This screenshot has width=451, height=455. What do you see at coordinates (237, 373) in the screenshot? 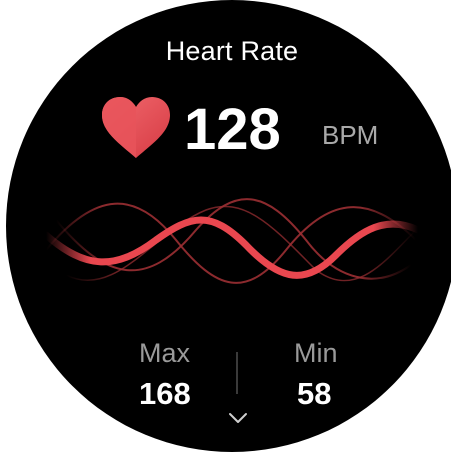
I see `stats-divider` at bounding box center [237, 373].